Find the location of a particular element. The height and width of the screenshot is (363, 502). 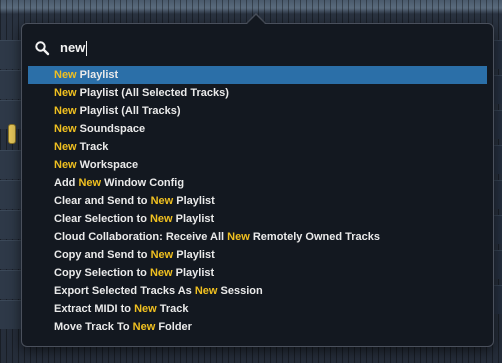

result-text: Folder is located at coordinates (173, 327).